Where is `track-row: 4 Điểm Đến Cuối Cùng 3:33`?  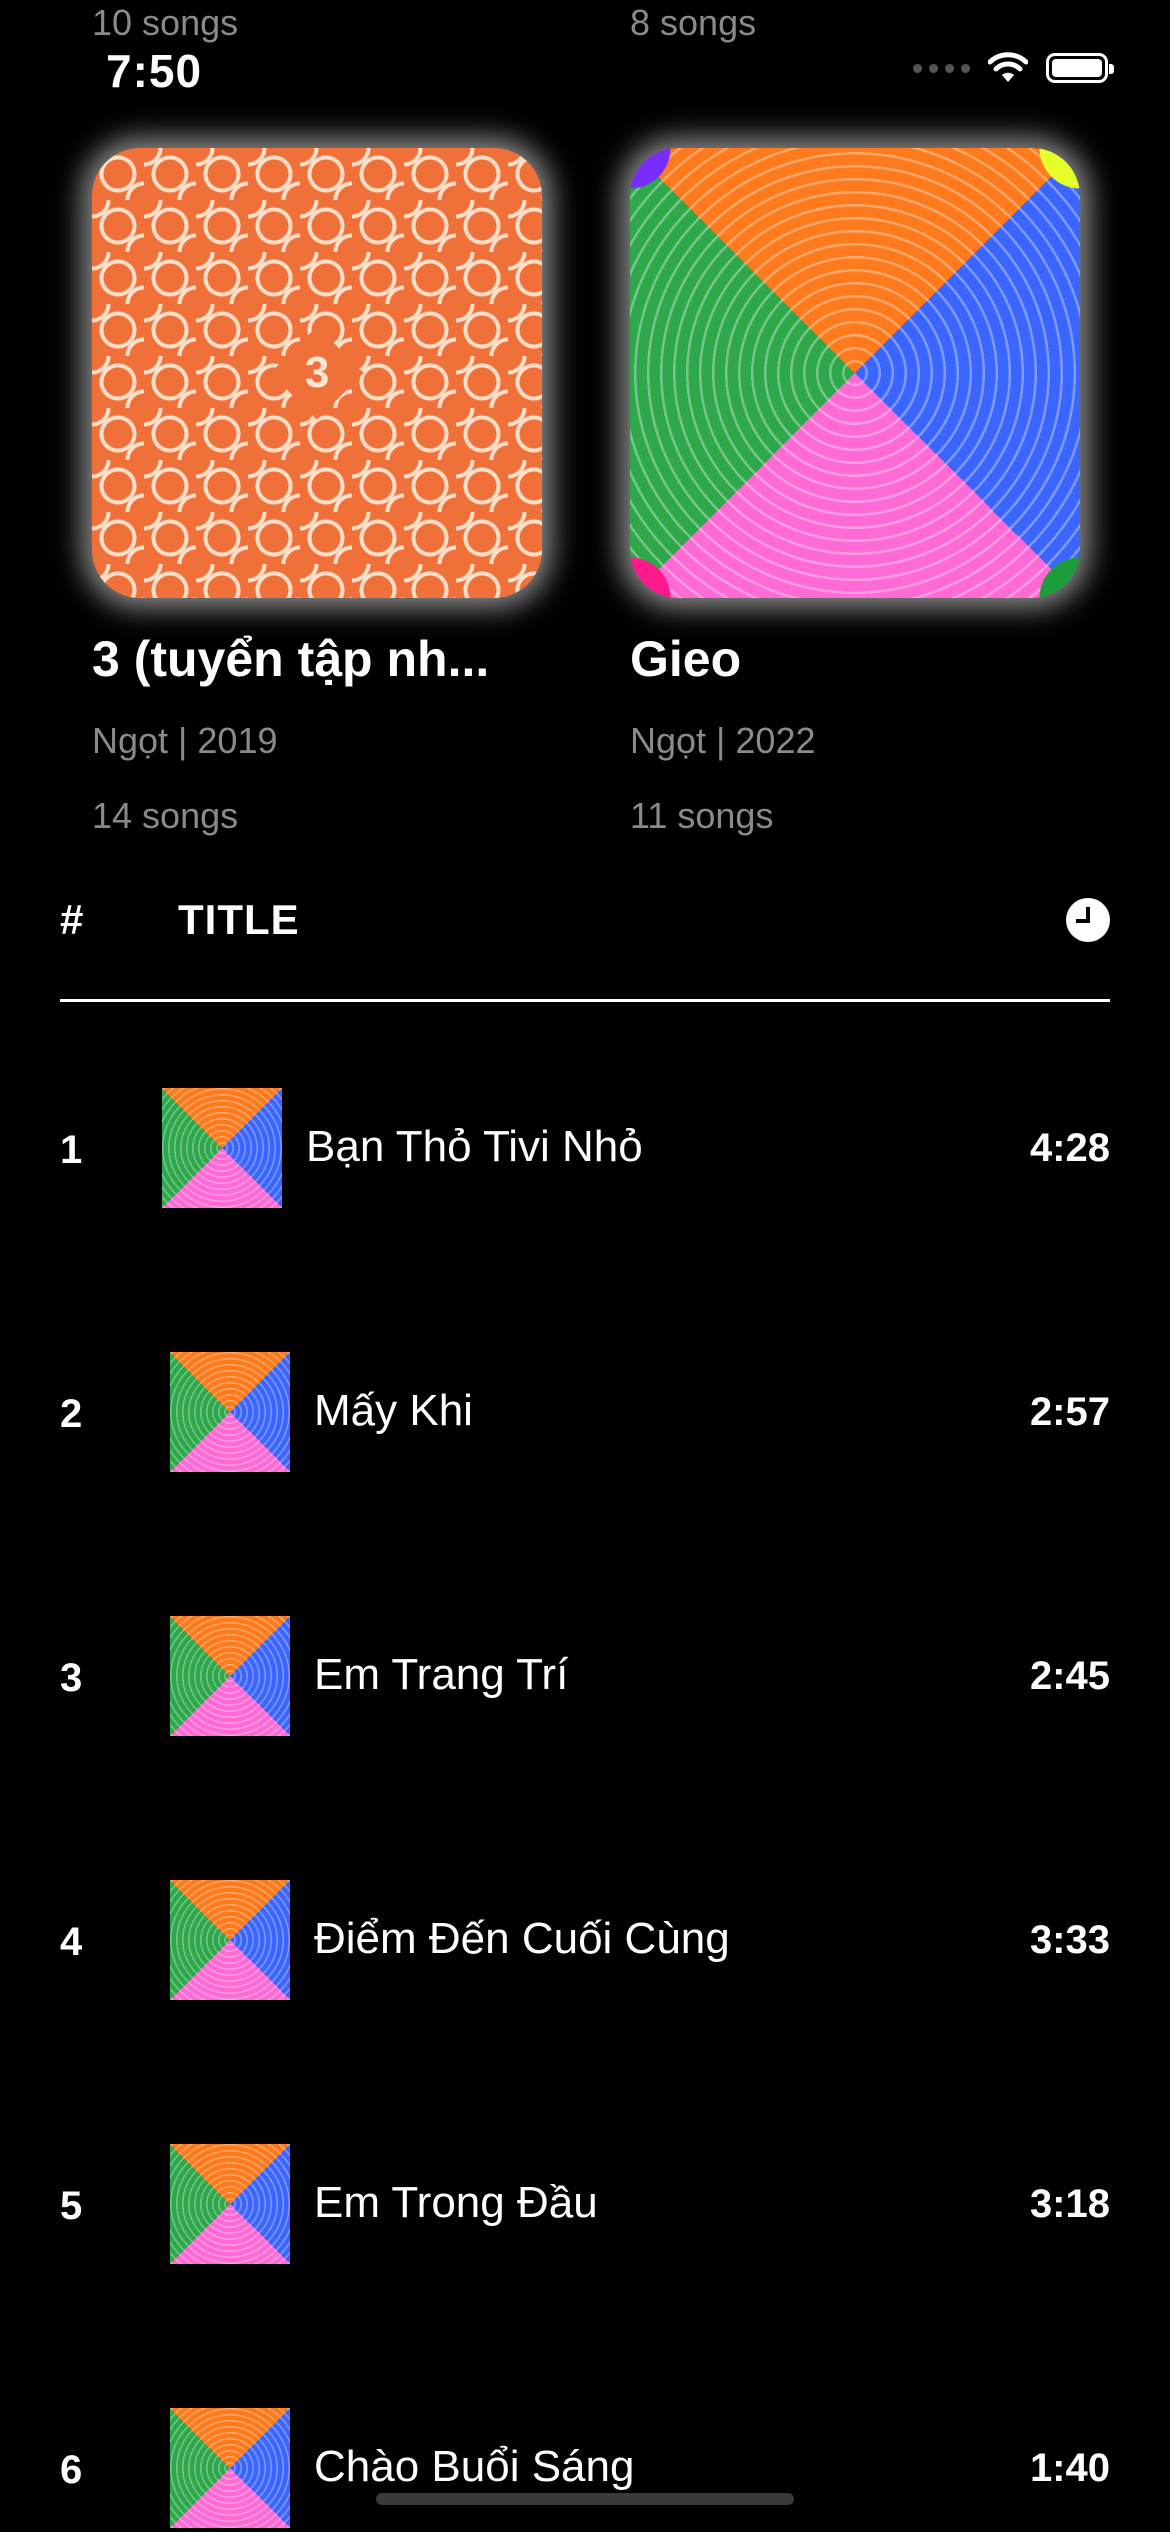 track-row: 4 Điểm Đến Cuối Cùng 3:33 is located at coordinates (585, 1940).